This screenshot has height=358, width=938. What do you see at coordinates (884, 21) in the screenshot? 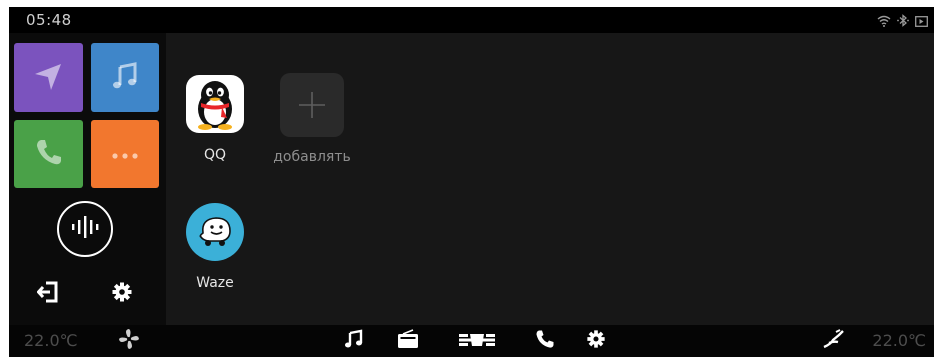
I see `wifi-icon` at bounding box center [884, 21].